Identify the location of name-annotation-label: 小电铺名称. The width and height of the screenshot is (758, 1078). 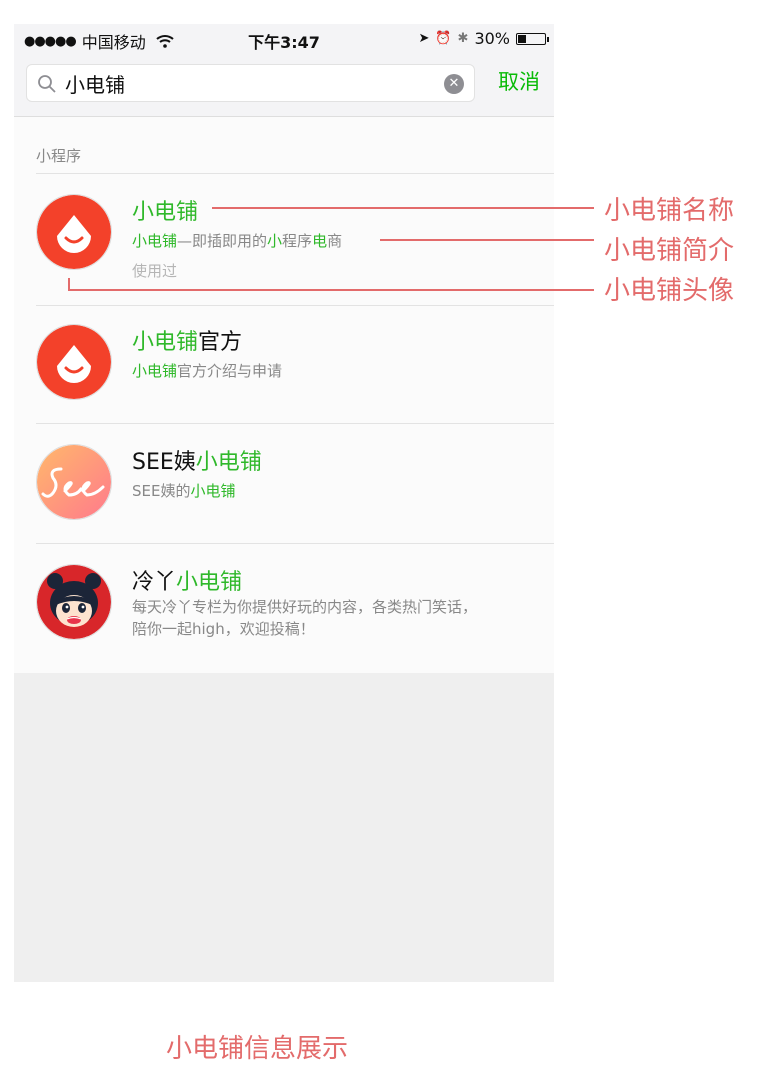
(669, 211).